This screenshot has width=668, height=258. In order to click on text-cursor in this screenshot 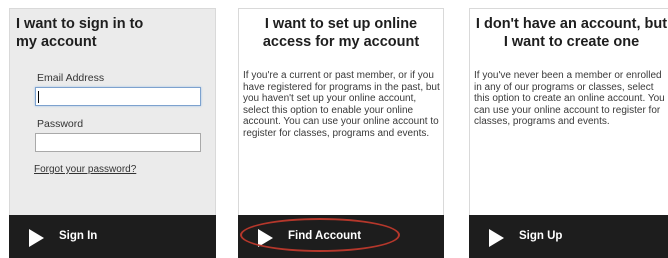, I will do `click(38, 97)`.